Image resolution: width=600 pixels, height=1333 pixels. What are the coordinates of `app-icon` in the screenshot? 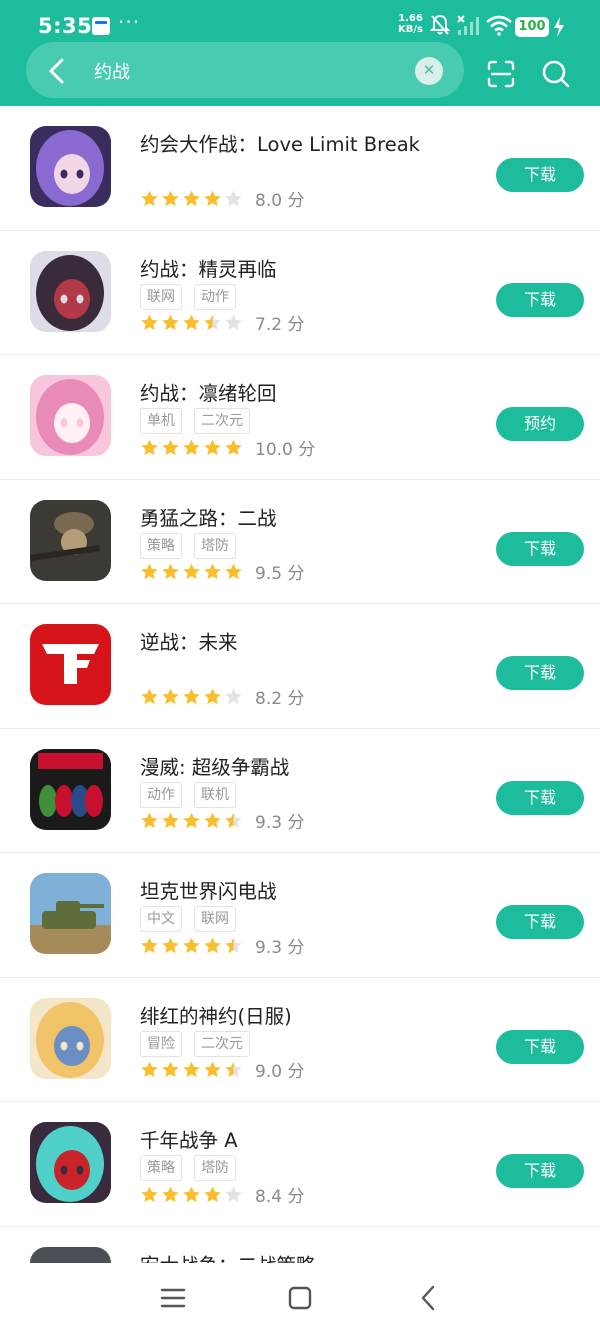 It's located at (70, 1254).